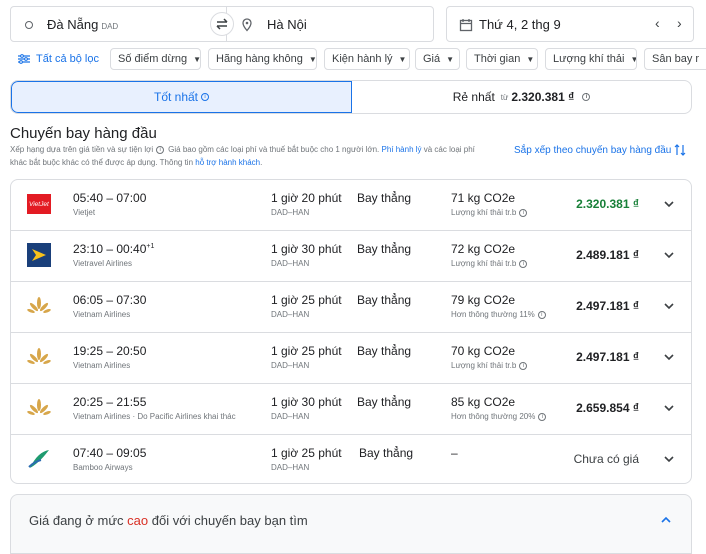 This screenshot has height=554, width=706. Describe the element at coordinates (138, 520) in the screenshot. I see `price-level: cao` at that location.